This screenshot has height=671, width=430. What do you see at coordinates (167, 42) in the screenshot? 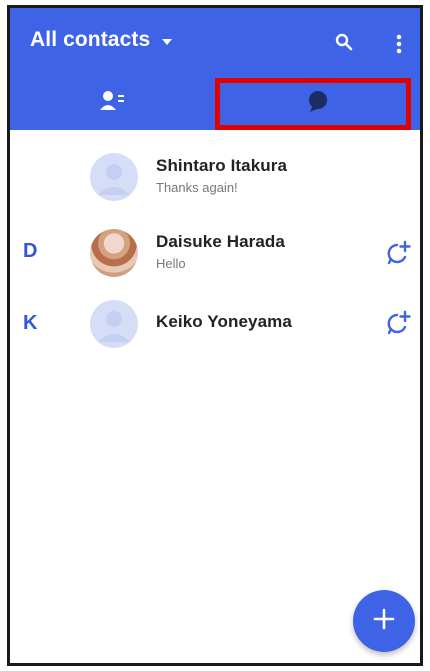
I see `dropdown-caret-icon` at bounding box center [167, 42].